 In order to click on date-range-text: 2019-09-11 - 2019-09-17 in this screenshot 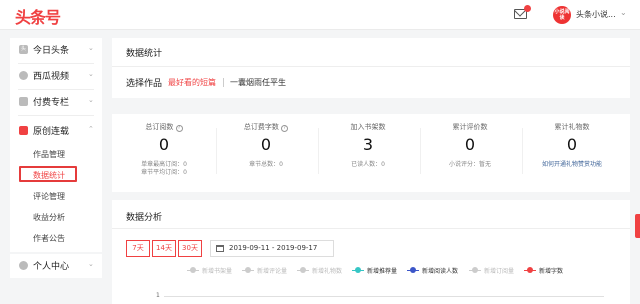, I will do `click(273, 248)`.